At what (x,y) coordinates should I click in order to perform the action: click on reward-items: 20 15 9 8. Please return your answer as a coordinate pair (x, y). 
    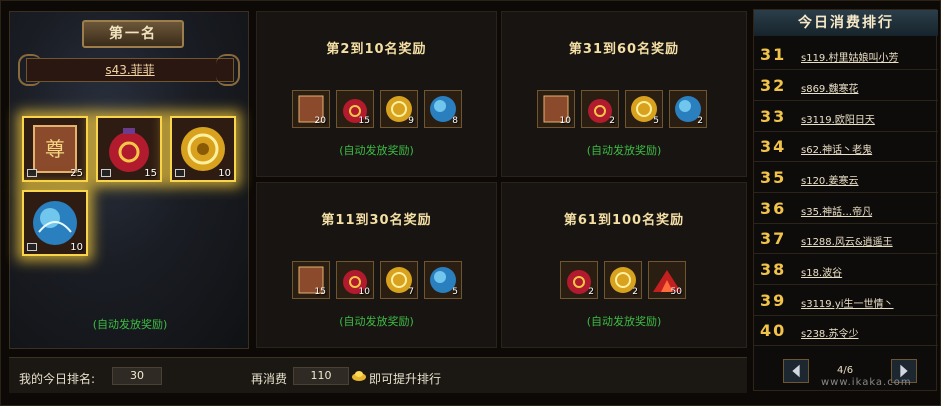
    Looking at the image, I should click on (382, 110).